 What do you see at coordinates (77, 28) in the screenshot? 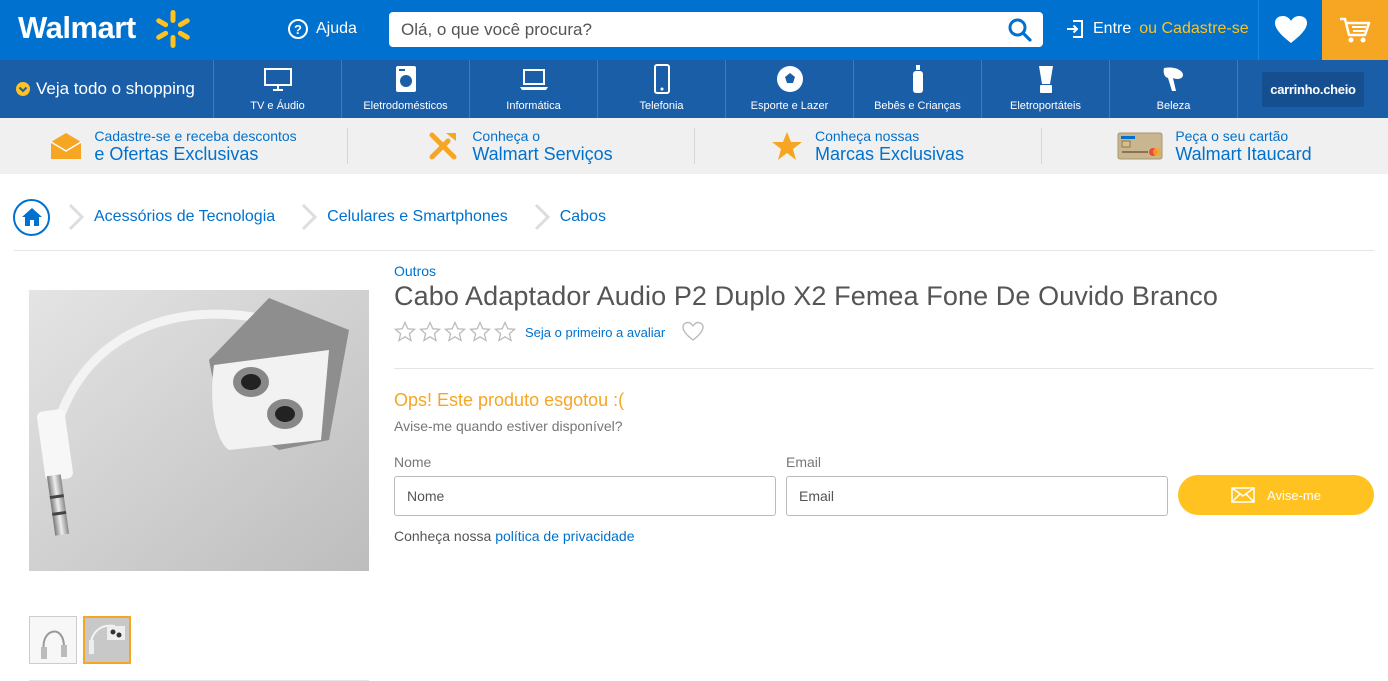
I see `walmart-logo: Walmart` at bounding box center [77, 28].